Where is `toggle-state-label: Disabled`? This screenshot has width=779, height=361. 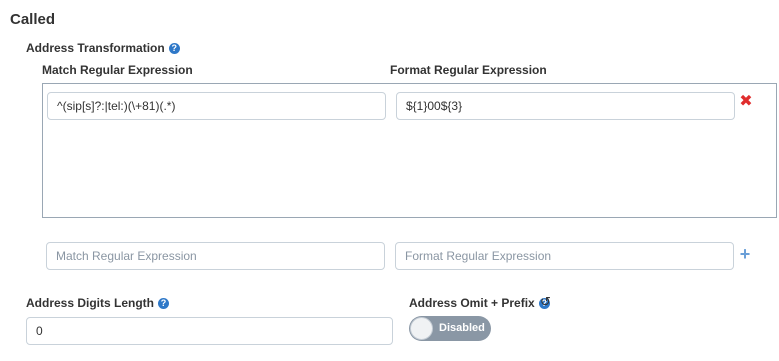
toggle-state-label: Disabled is located at coordinates (462, 328).